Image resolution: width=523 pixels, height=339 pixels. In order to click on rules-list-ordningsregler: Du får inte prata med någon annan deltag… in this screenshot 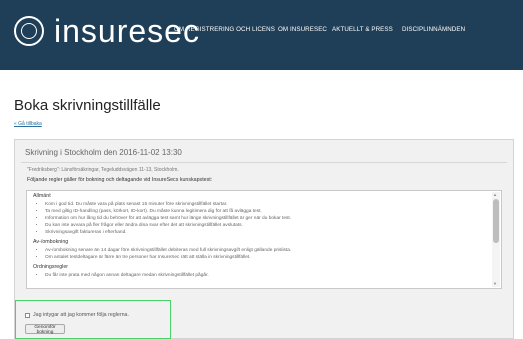, I will do `click(259, 275)`.